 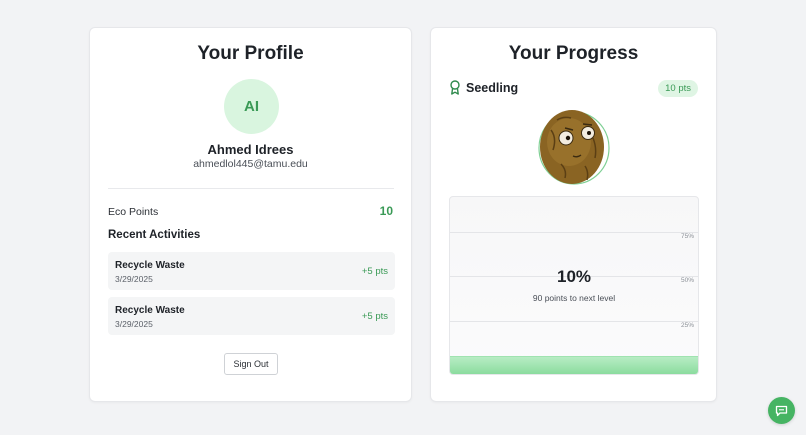 What do you see at coordinates (574, 276) in the screenshot?
I see `progress-percent: 10%` at bounding box center [574, 276].